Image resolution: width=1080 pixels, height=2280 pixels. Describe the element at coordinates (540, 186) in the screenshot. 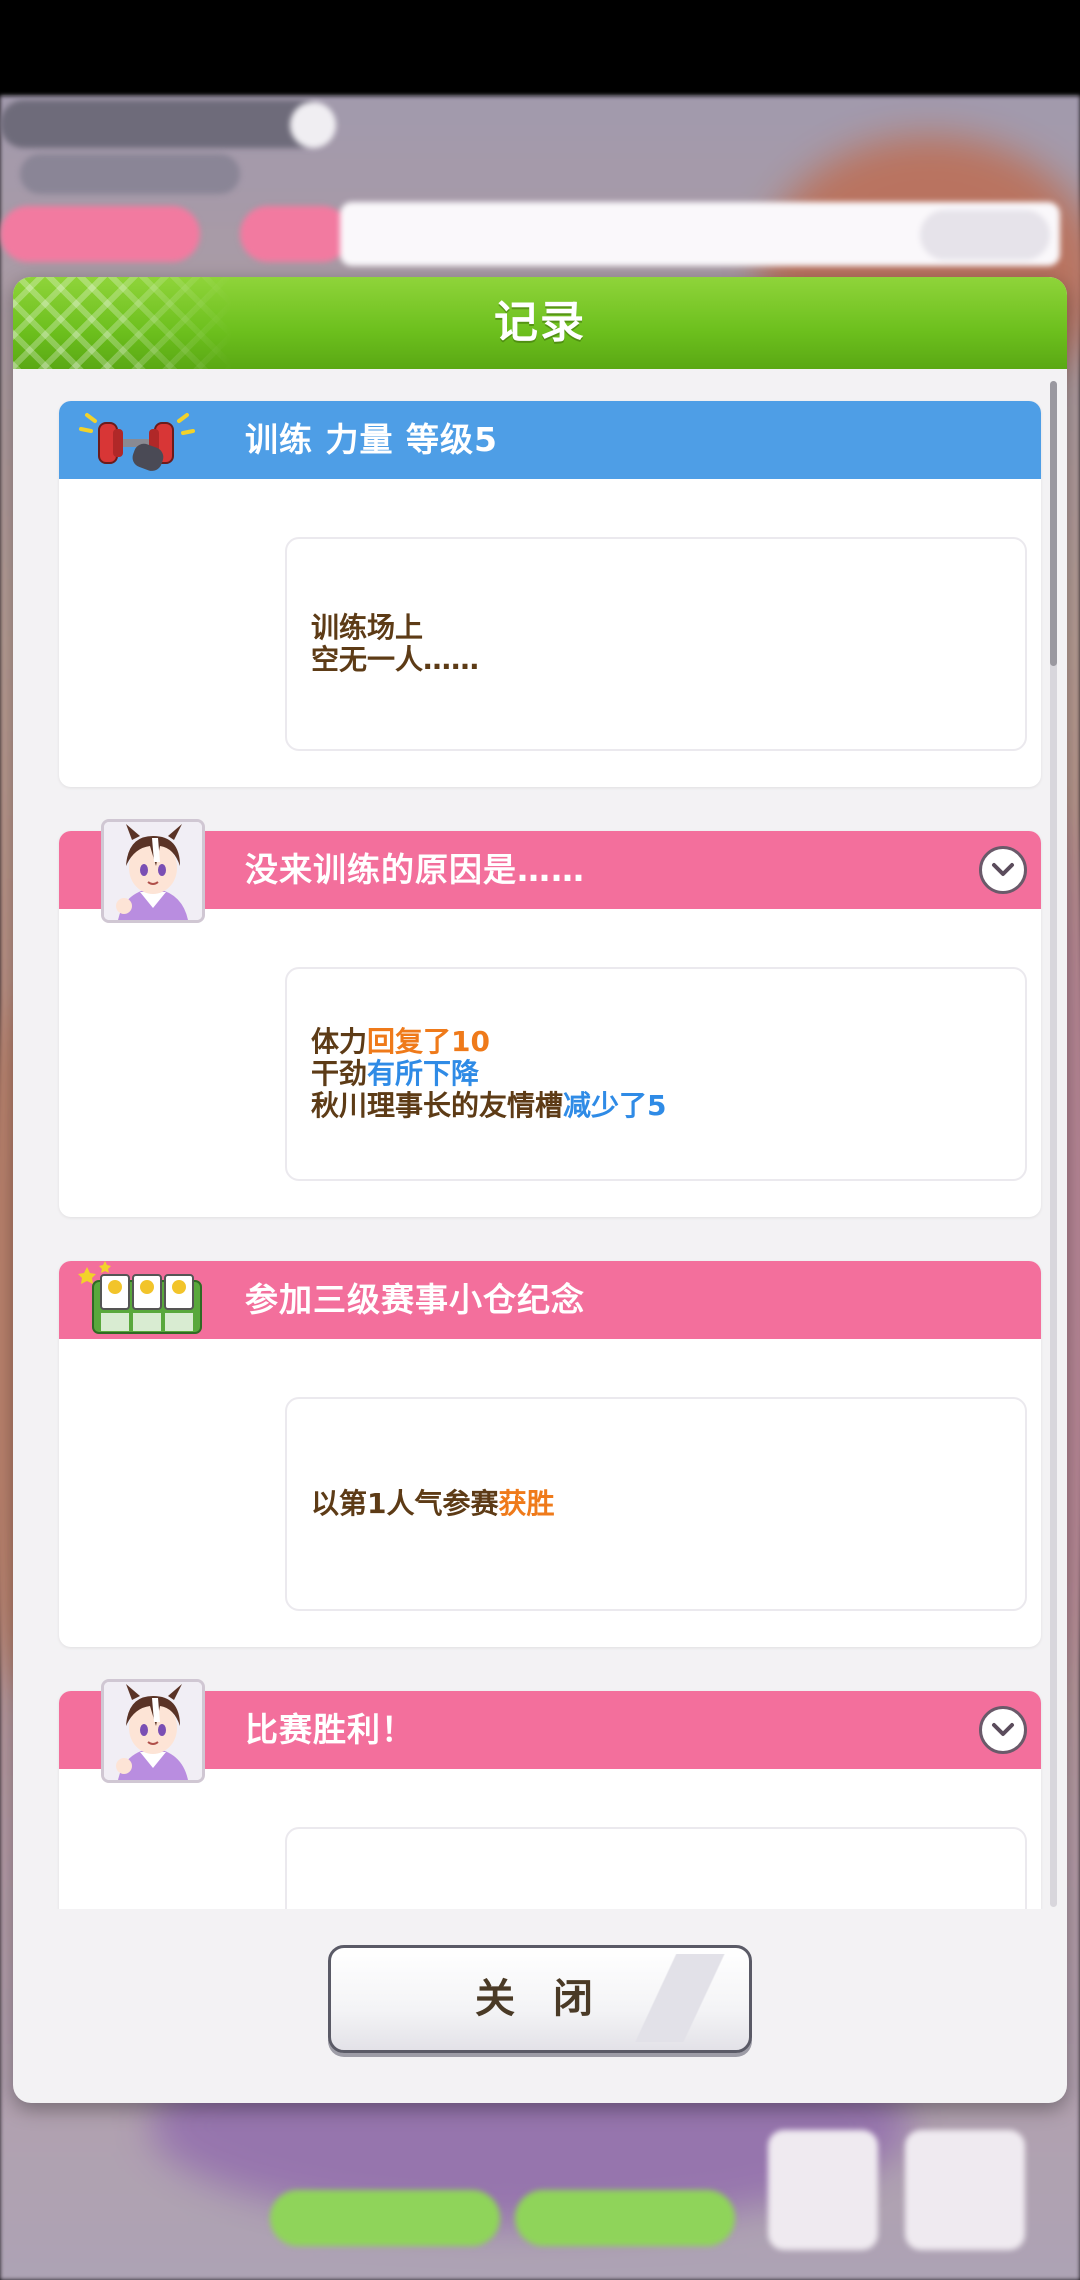

I see `background-hud-top` at that location.